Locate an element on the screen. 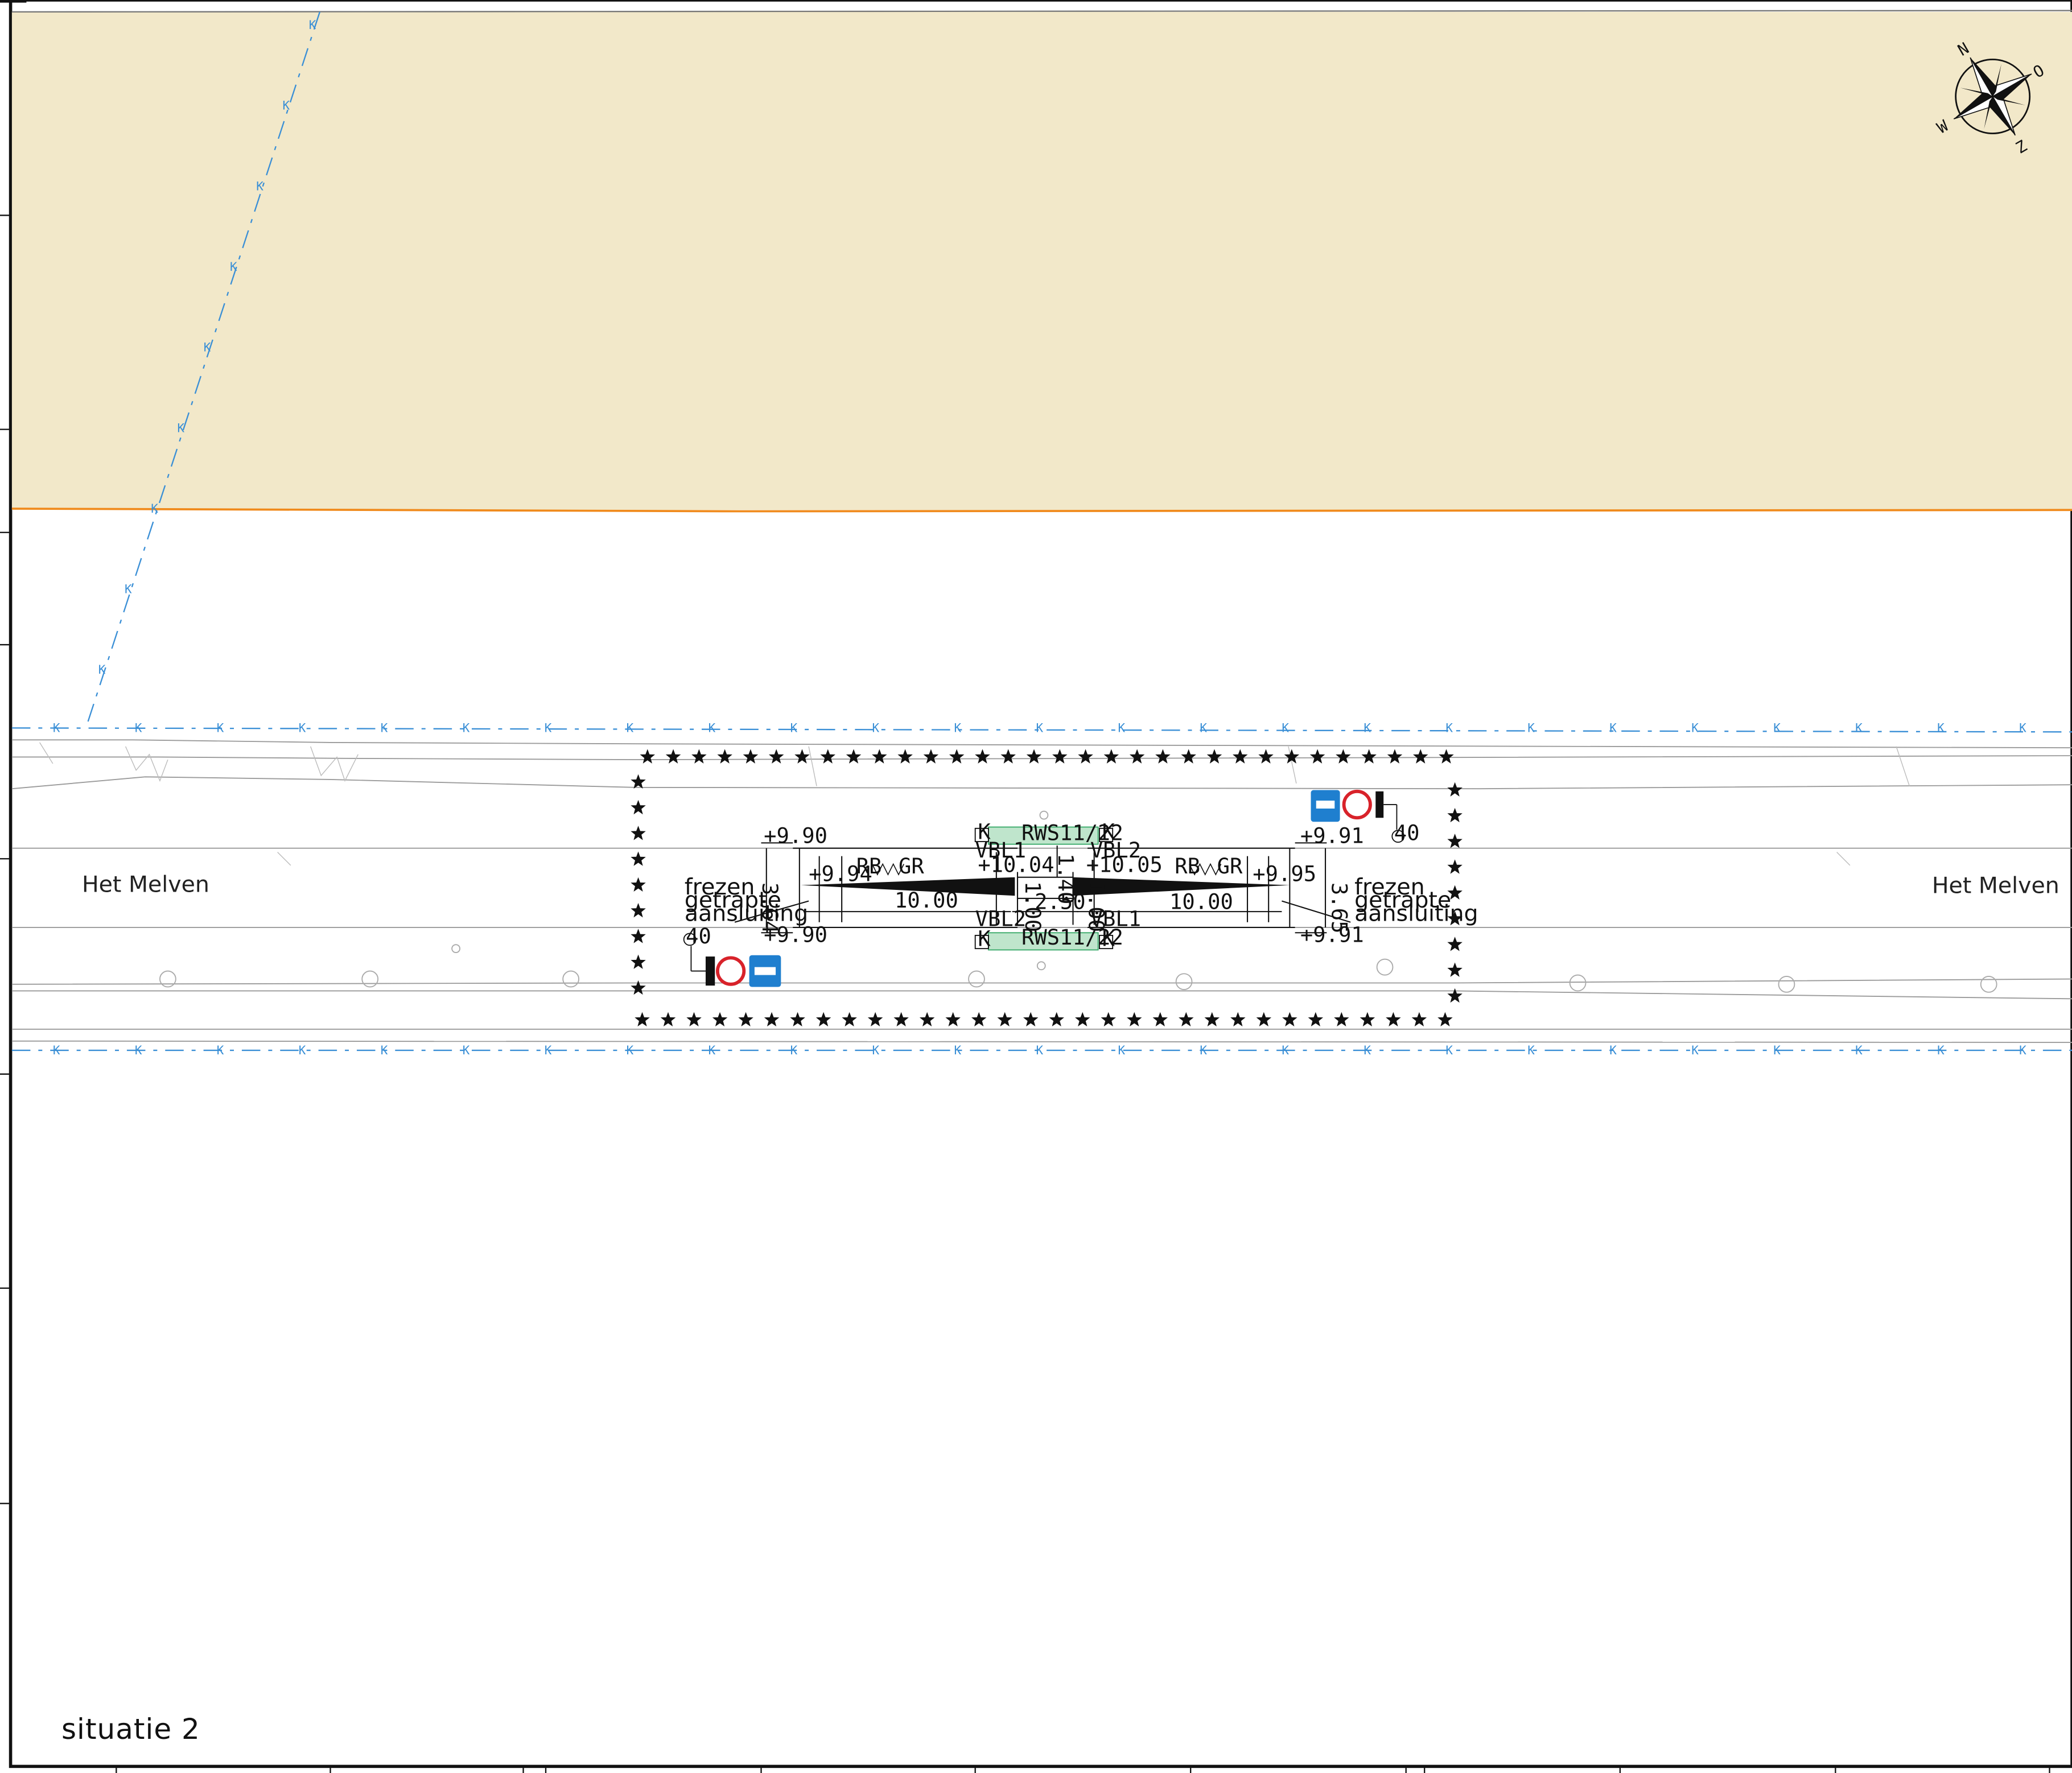 Image resolution: width=2072 pixels, height=1773 pixels. center-height-right: 1.00 is located at coordinates (1096, 906).